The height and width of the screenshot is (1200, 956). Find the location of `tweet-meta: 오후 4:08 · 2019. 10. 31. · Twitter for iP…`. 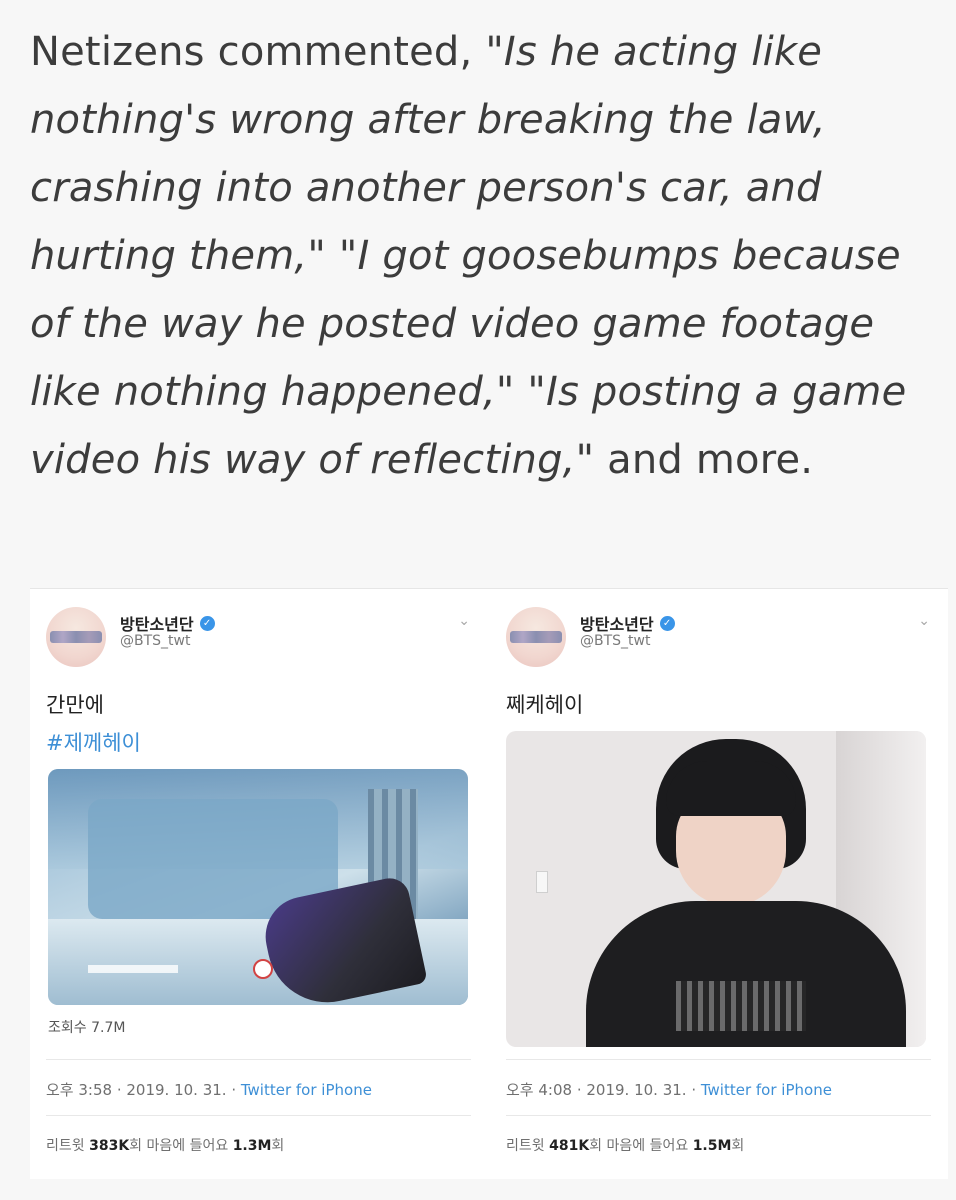

tweet-meta: 오후 4:08 · 2019. 10. 31. · Twitter for iP… is located at coordinates (669, 1089).